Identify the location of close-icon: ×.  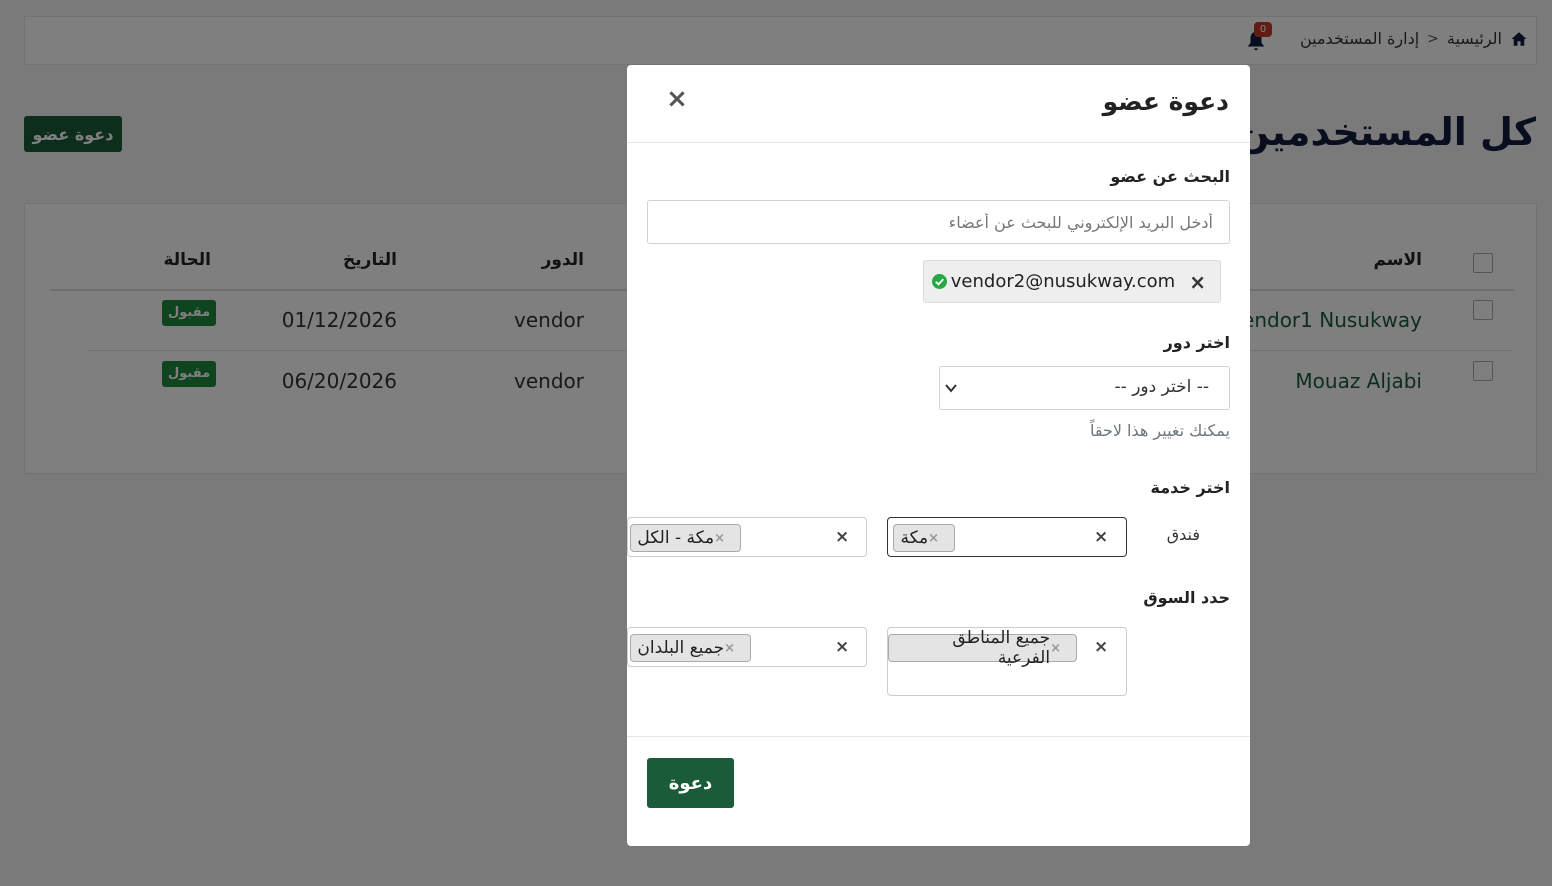
(677, 99).